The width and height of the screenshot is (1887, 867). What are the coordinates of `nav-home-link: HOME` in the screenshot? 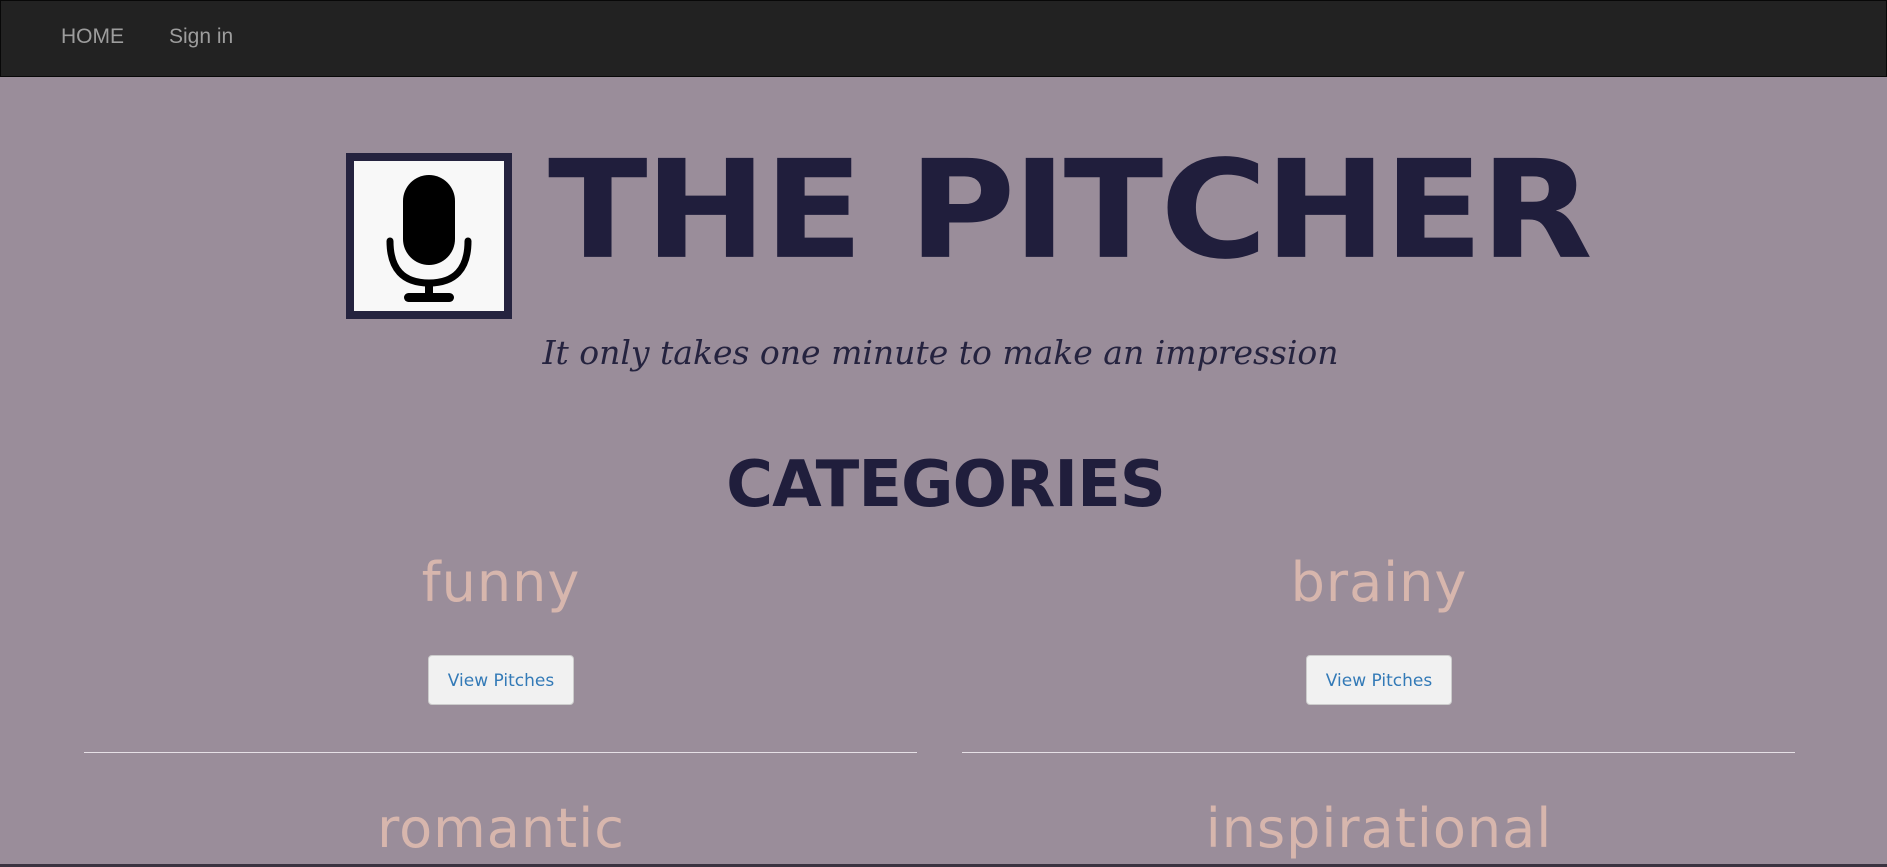 It's located at (92, 37).